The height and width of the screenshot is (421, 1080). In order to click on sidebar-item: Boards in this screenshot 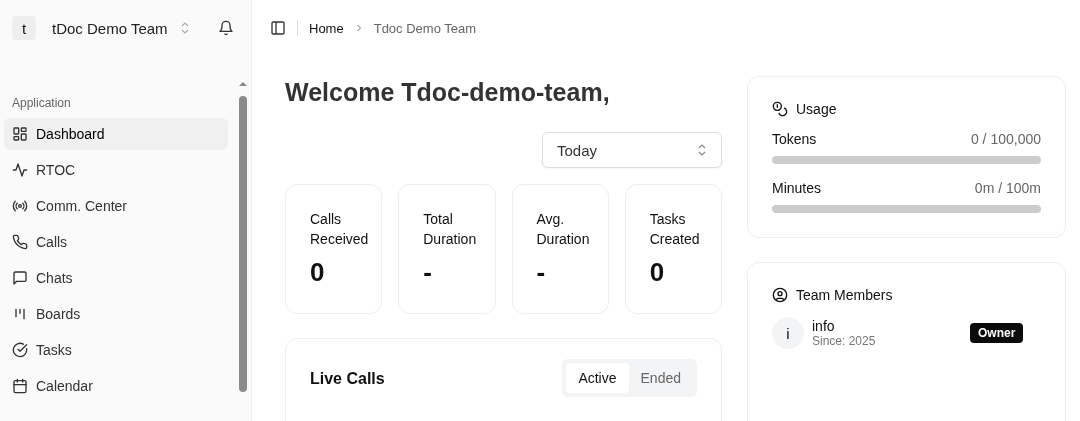, I will do `click(116, 314)`.